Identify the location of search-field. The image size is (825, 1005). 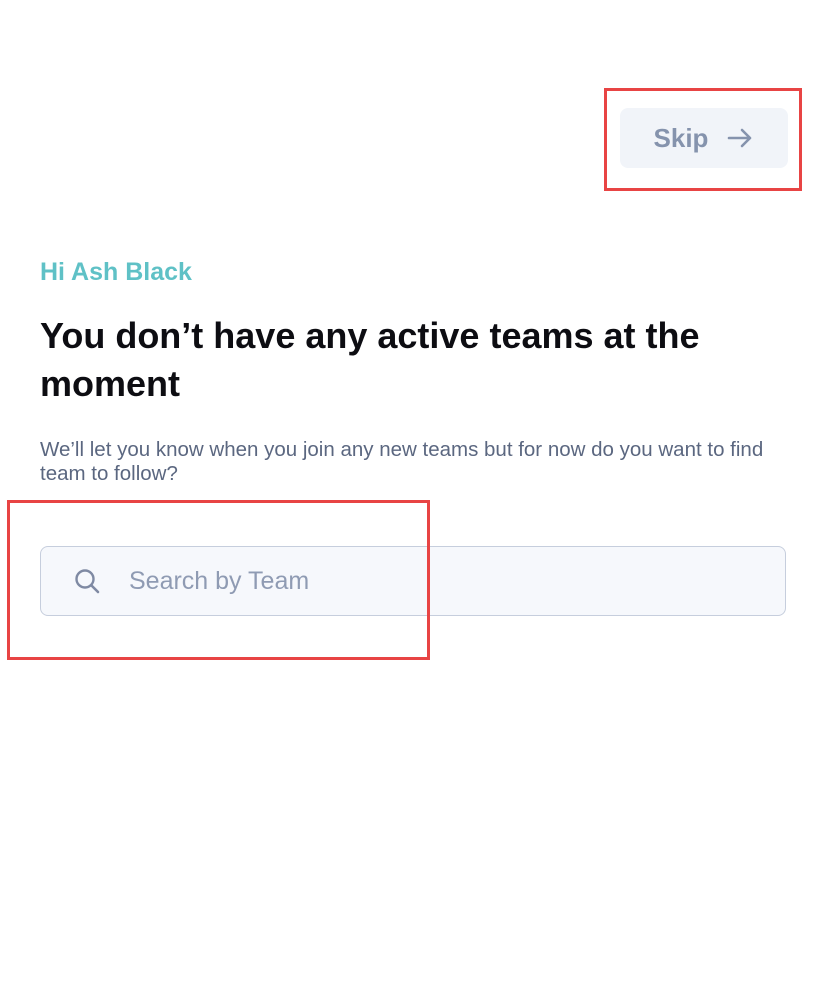
(413, 581).